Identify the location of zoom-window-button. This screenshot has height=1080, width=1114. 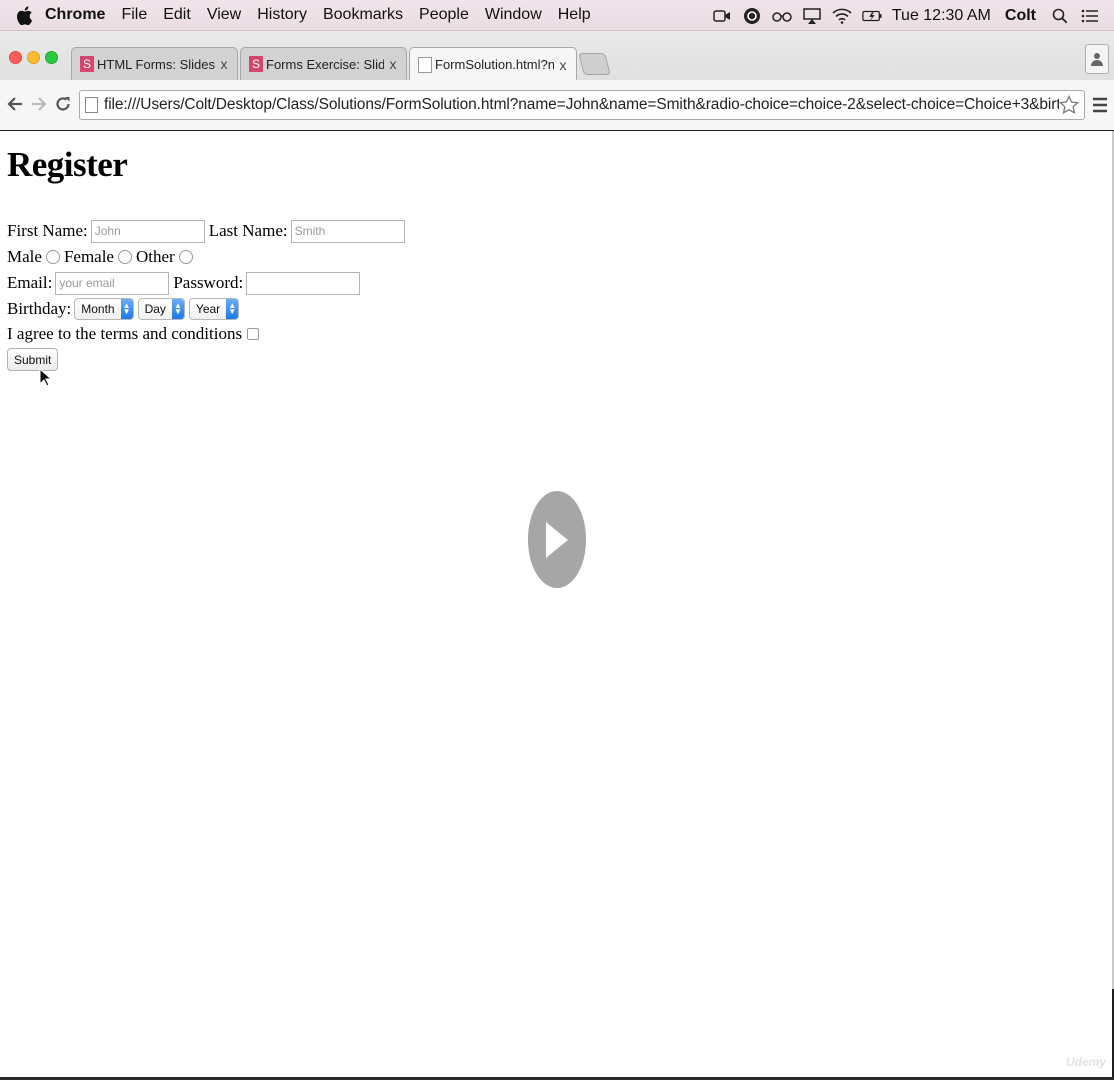
(51, 57).